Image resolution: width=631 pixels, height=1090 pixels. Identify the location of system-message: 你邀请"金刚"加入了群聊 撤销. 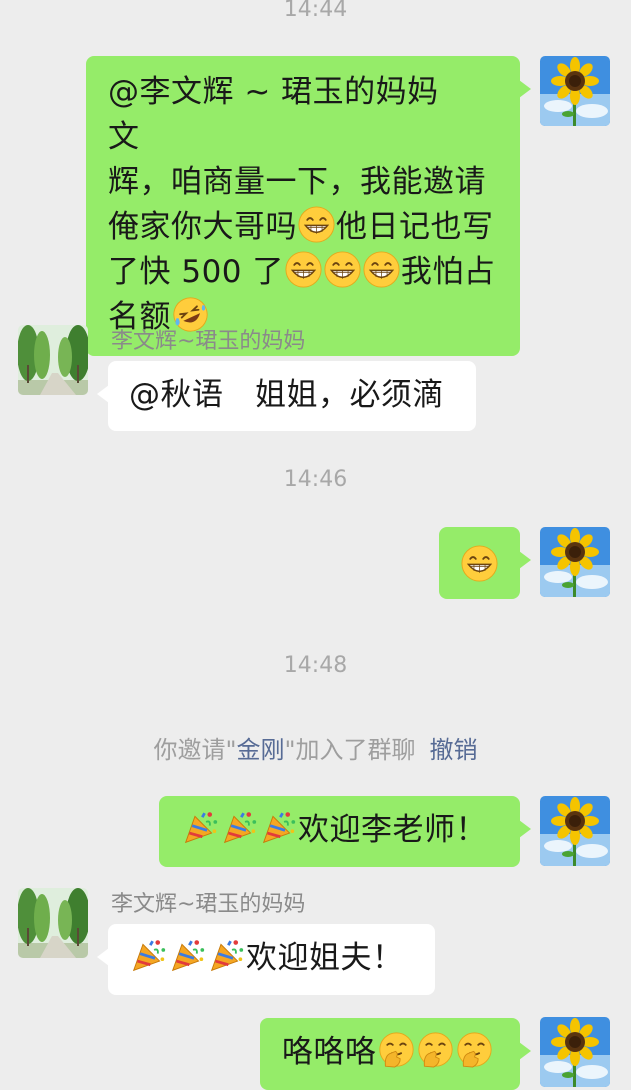
(315, 750).